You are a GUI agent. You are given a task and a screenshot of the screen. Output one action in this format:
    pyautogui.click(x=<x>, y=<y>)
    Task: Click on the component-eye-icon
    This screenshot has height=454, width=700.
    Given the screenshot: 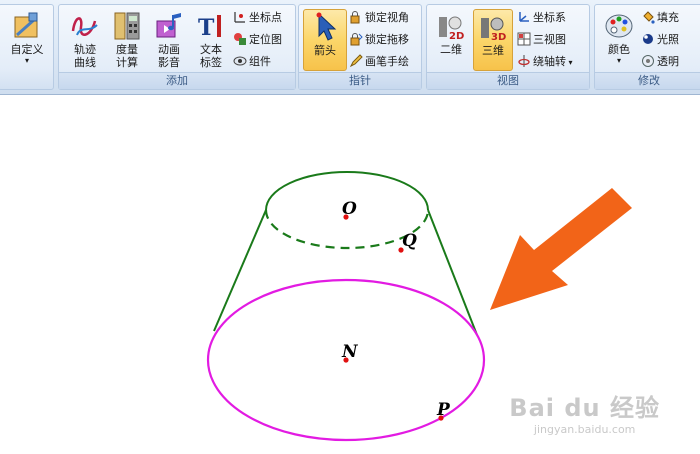 What is the action you would take?
    pyautogui.click(x=240, y=61)
    